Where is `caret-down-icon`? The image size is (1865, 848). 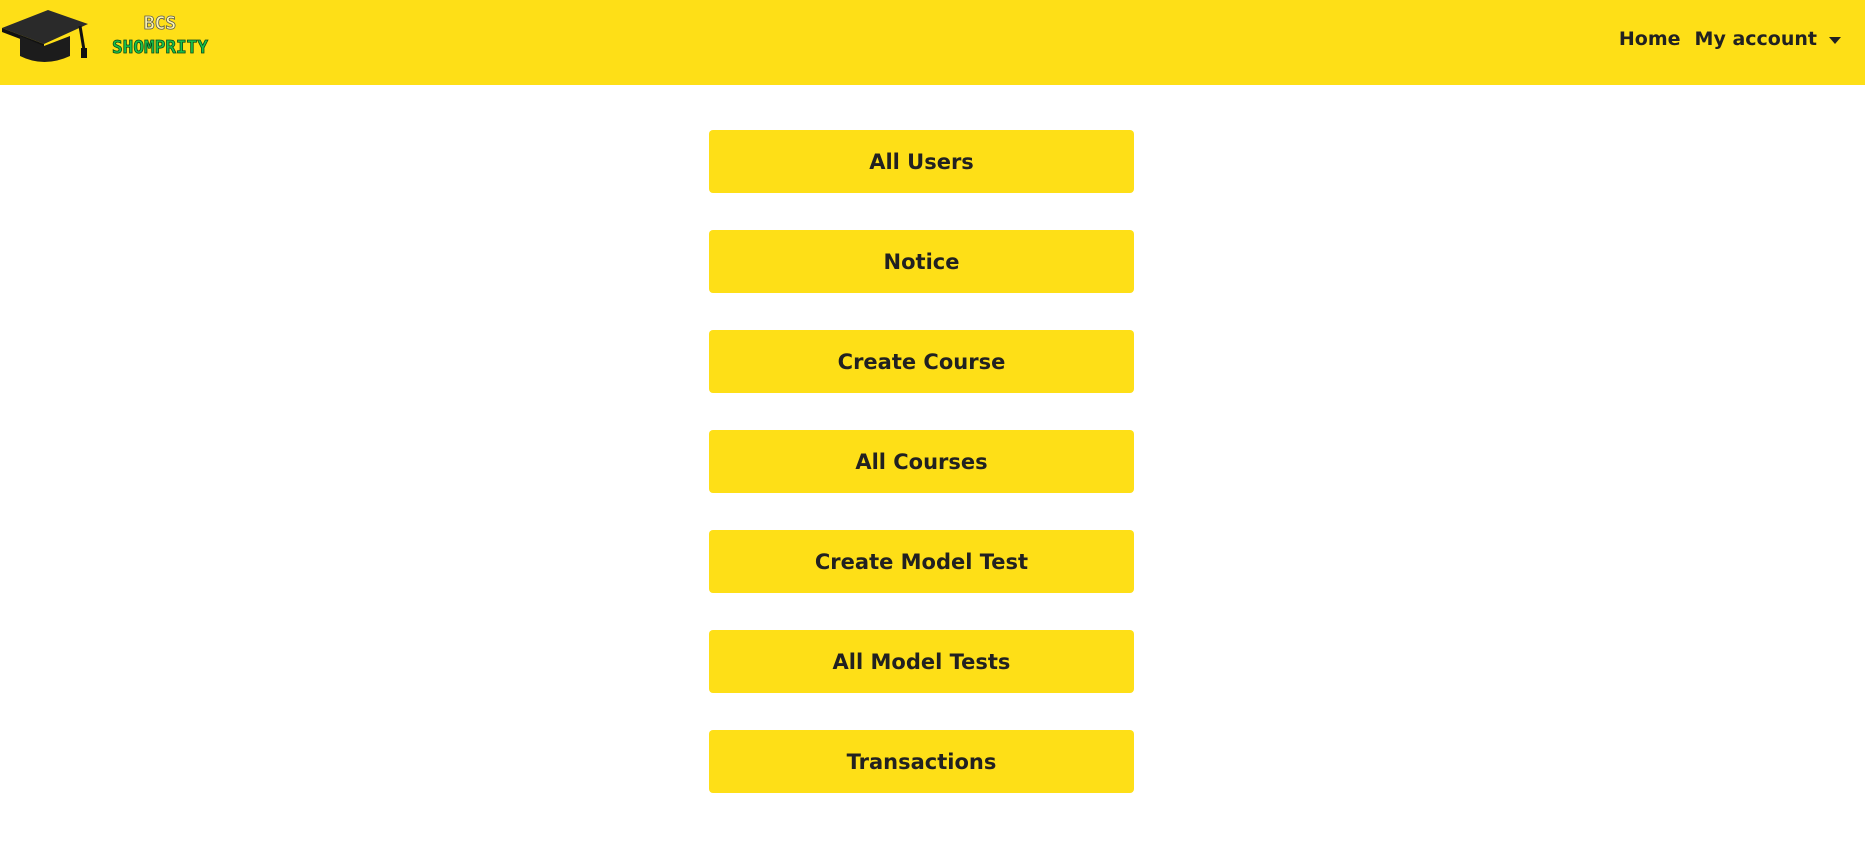
caret-down-icon is located at coordinates (1835, 40).